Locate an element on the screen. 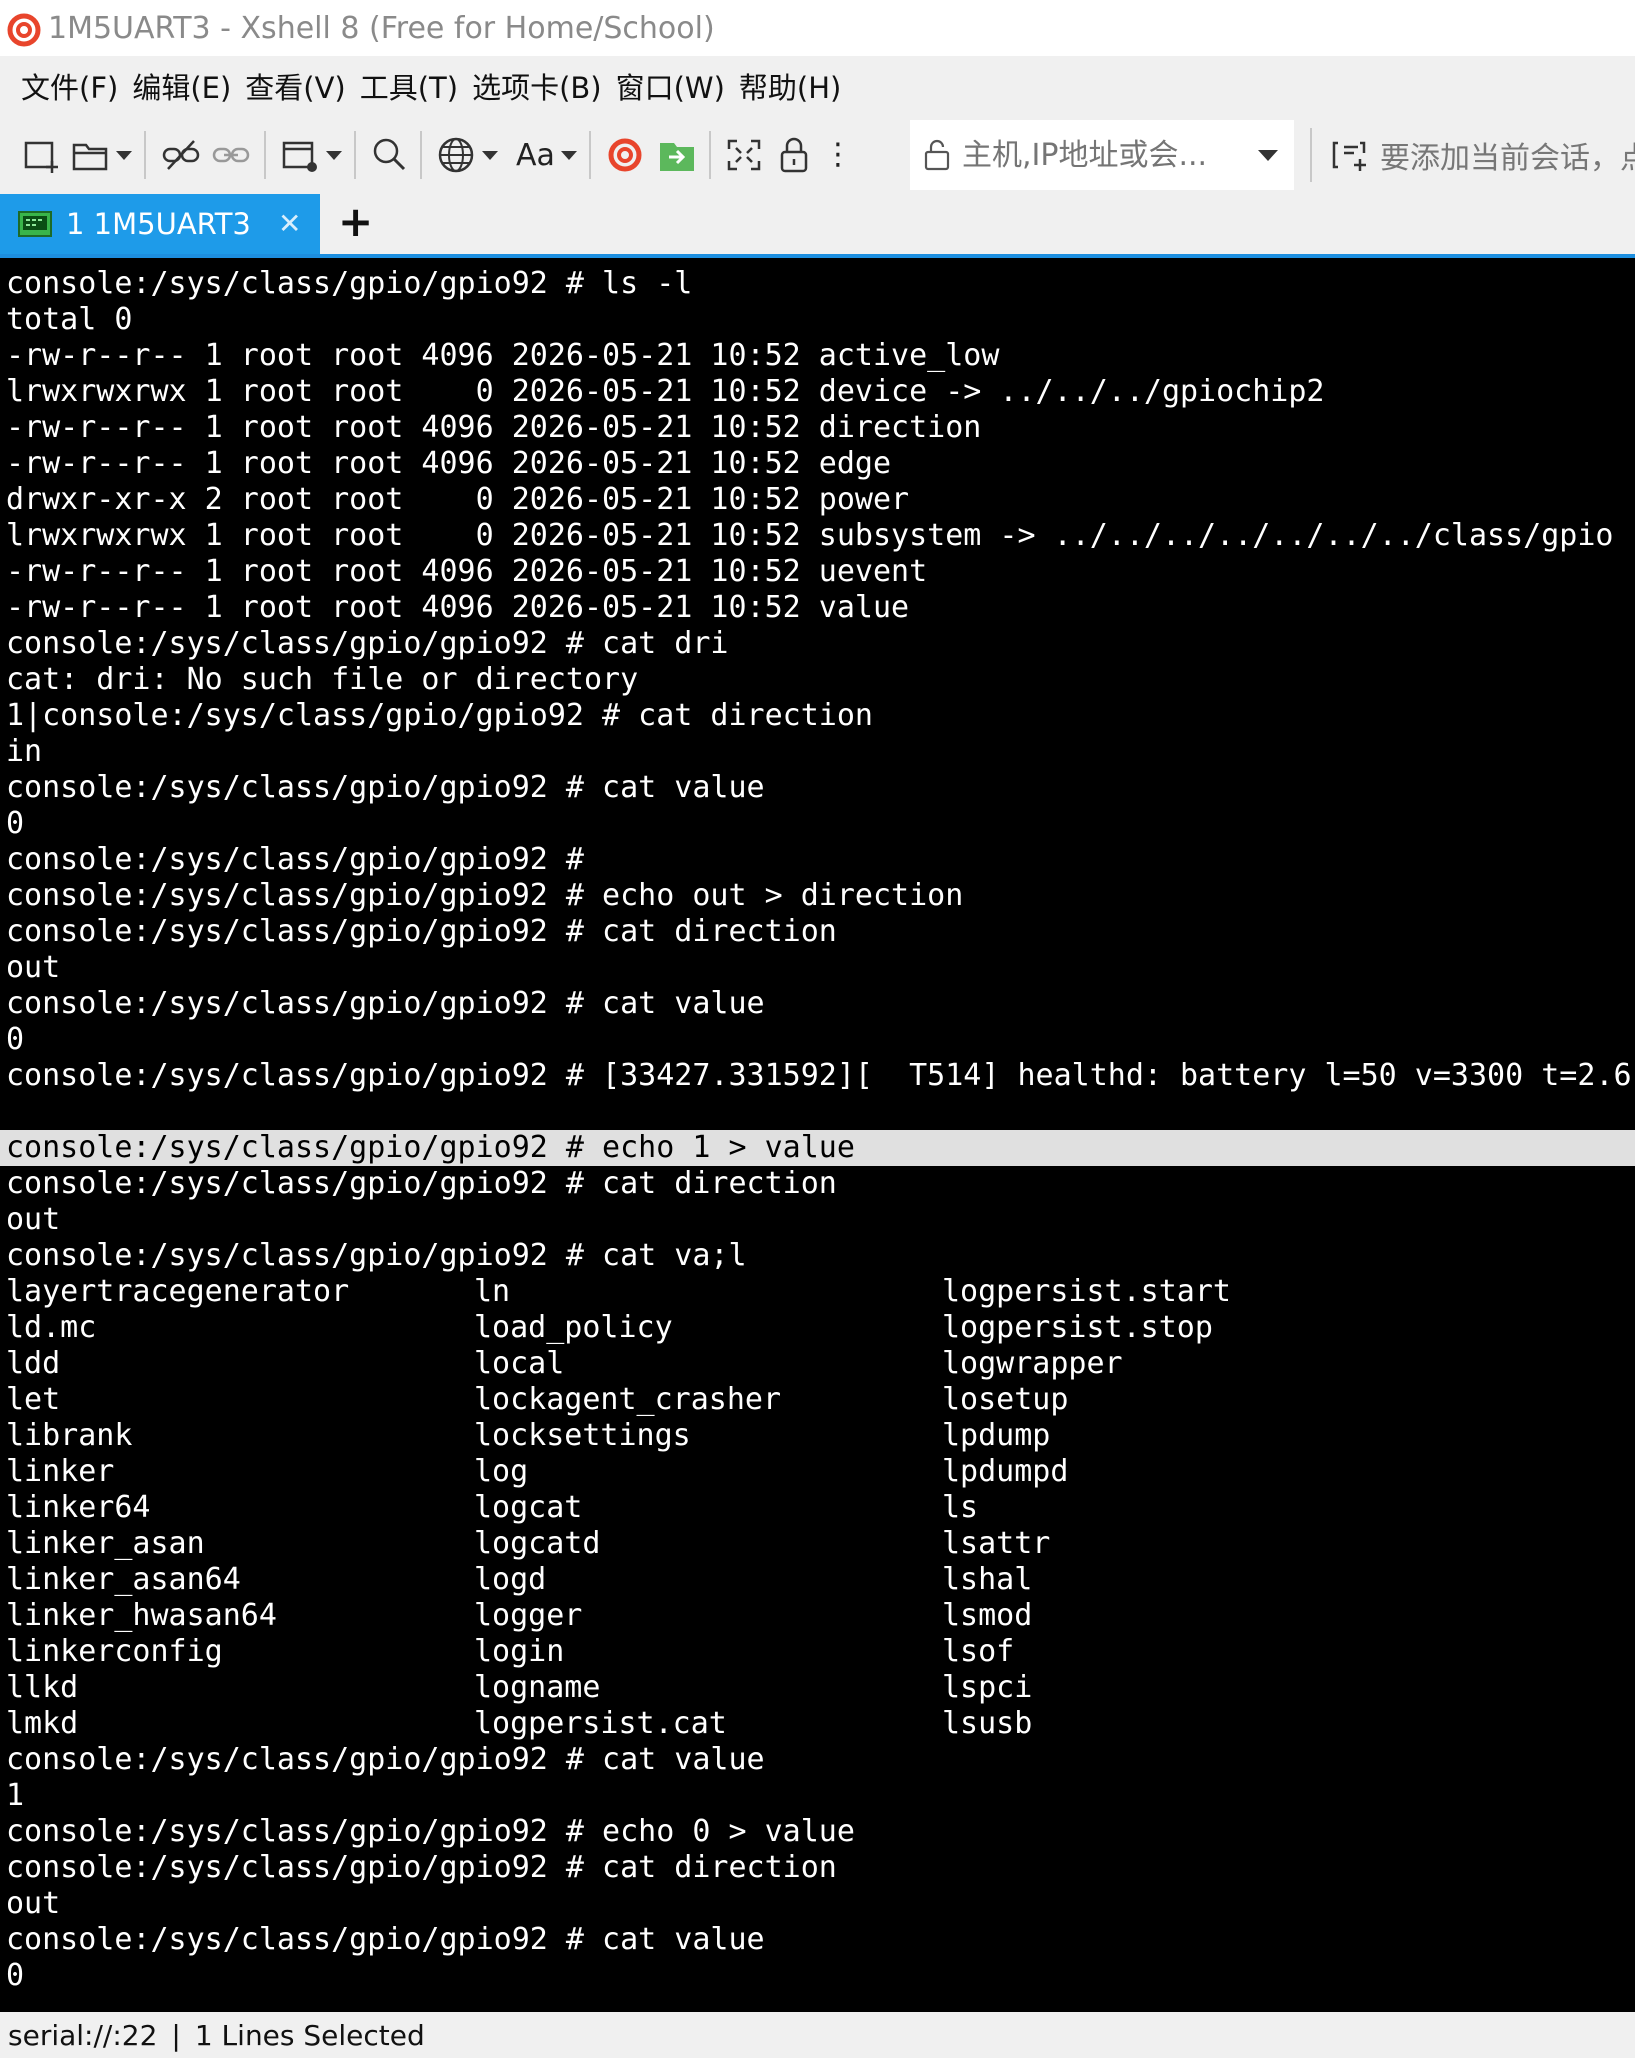  xshell-logo-icon is located at coordinates (24, 30).